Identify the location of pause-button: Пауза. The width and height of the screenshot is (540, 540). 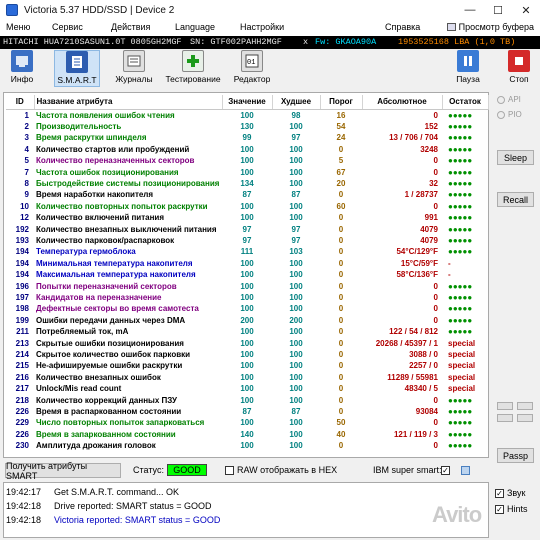
(468, 68).